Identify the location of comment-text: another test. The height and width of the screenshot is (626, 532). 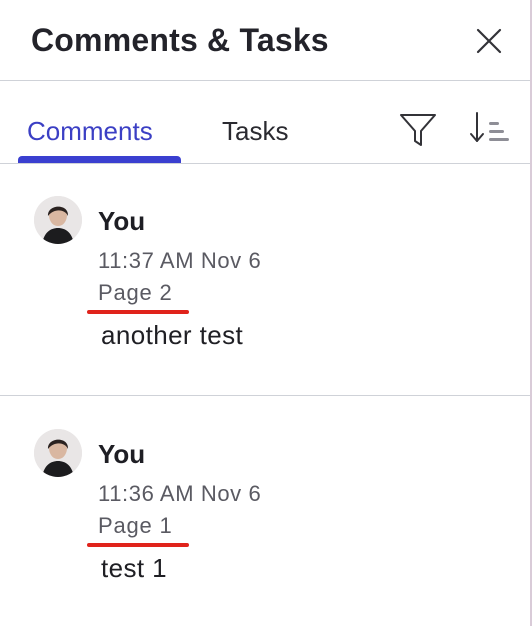
(172, 335).